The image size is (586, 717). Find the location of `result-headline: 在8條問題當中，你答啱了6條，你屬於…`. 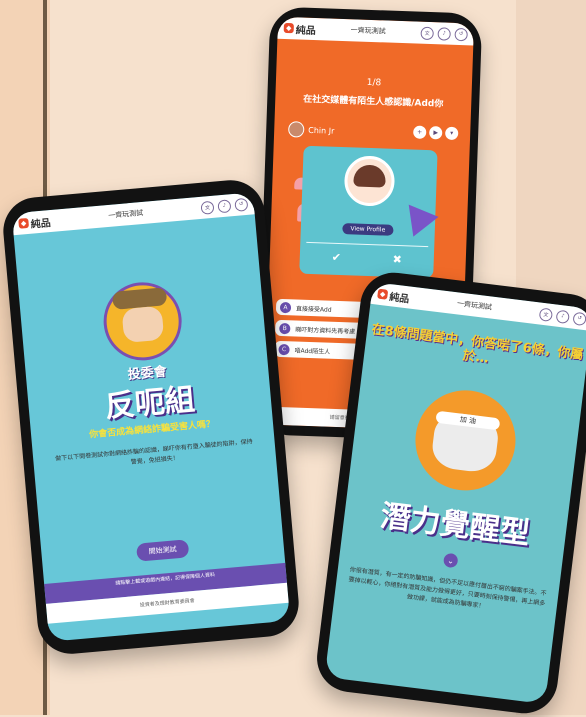

result-headline: 在8條問題當中，你答啱了6條，你屬於… is located at coordinates (477, 344).